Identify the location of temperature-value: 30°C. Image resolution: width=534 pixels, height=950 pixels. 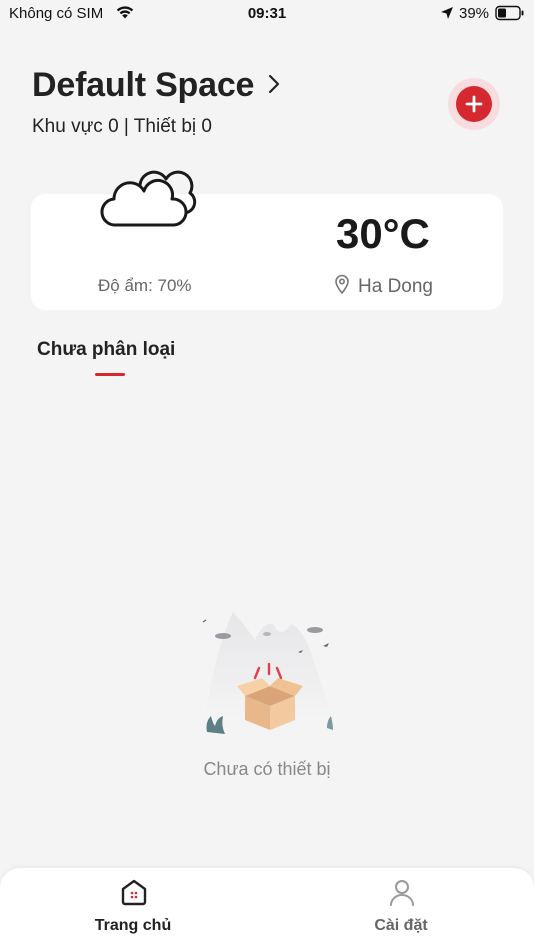
(383, 233).